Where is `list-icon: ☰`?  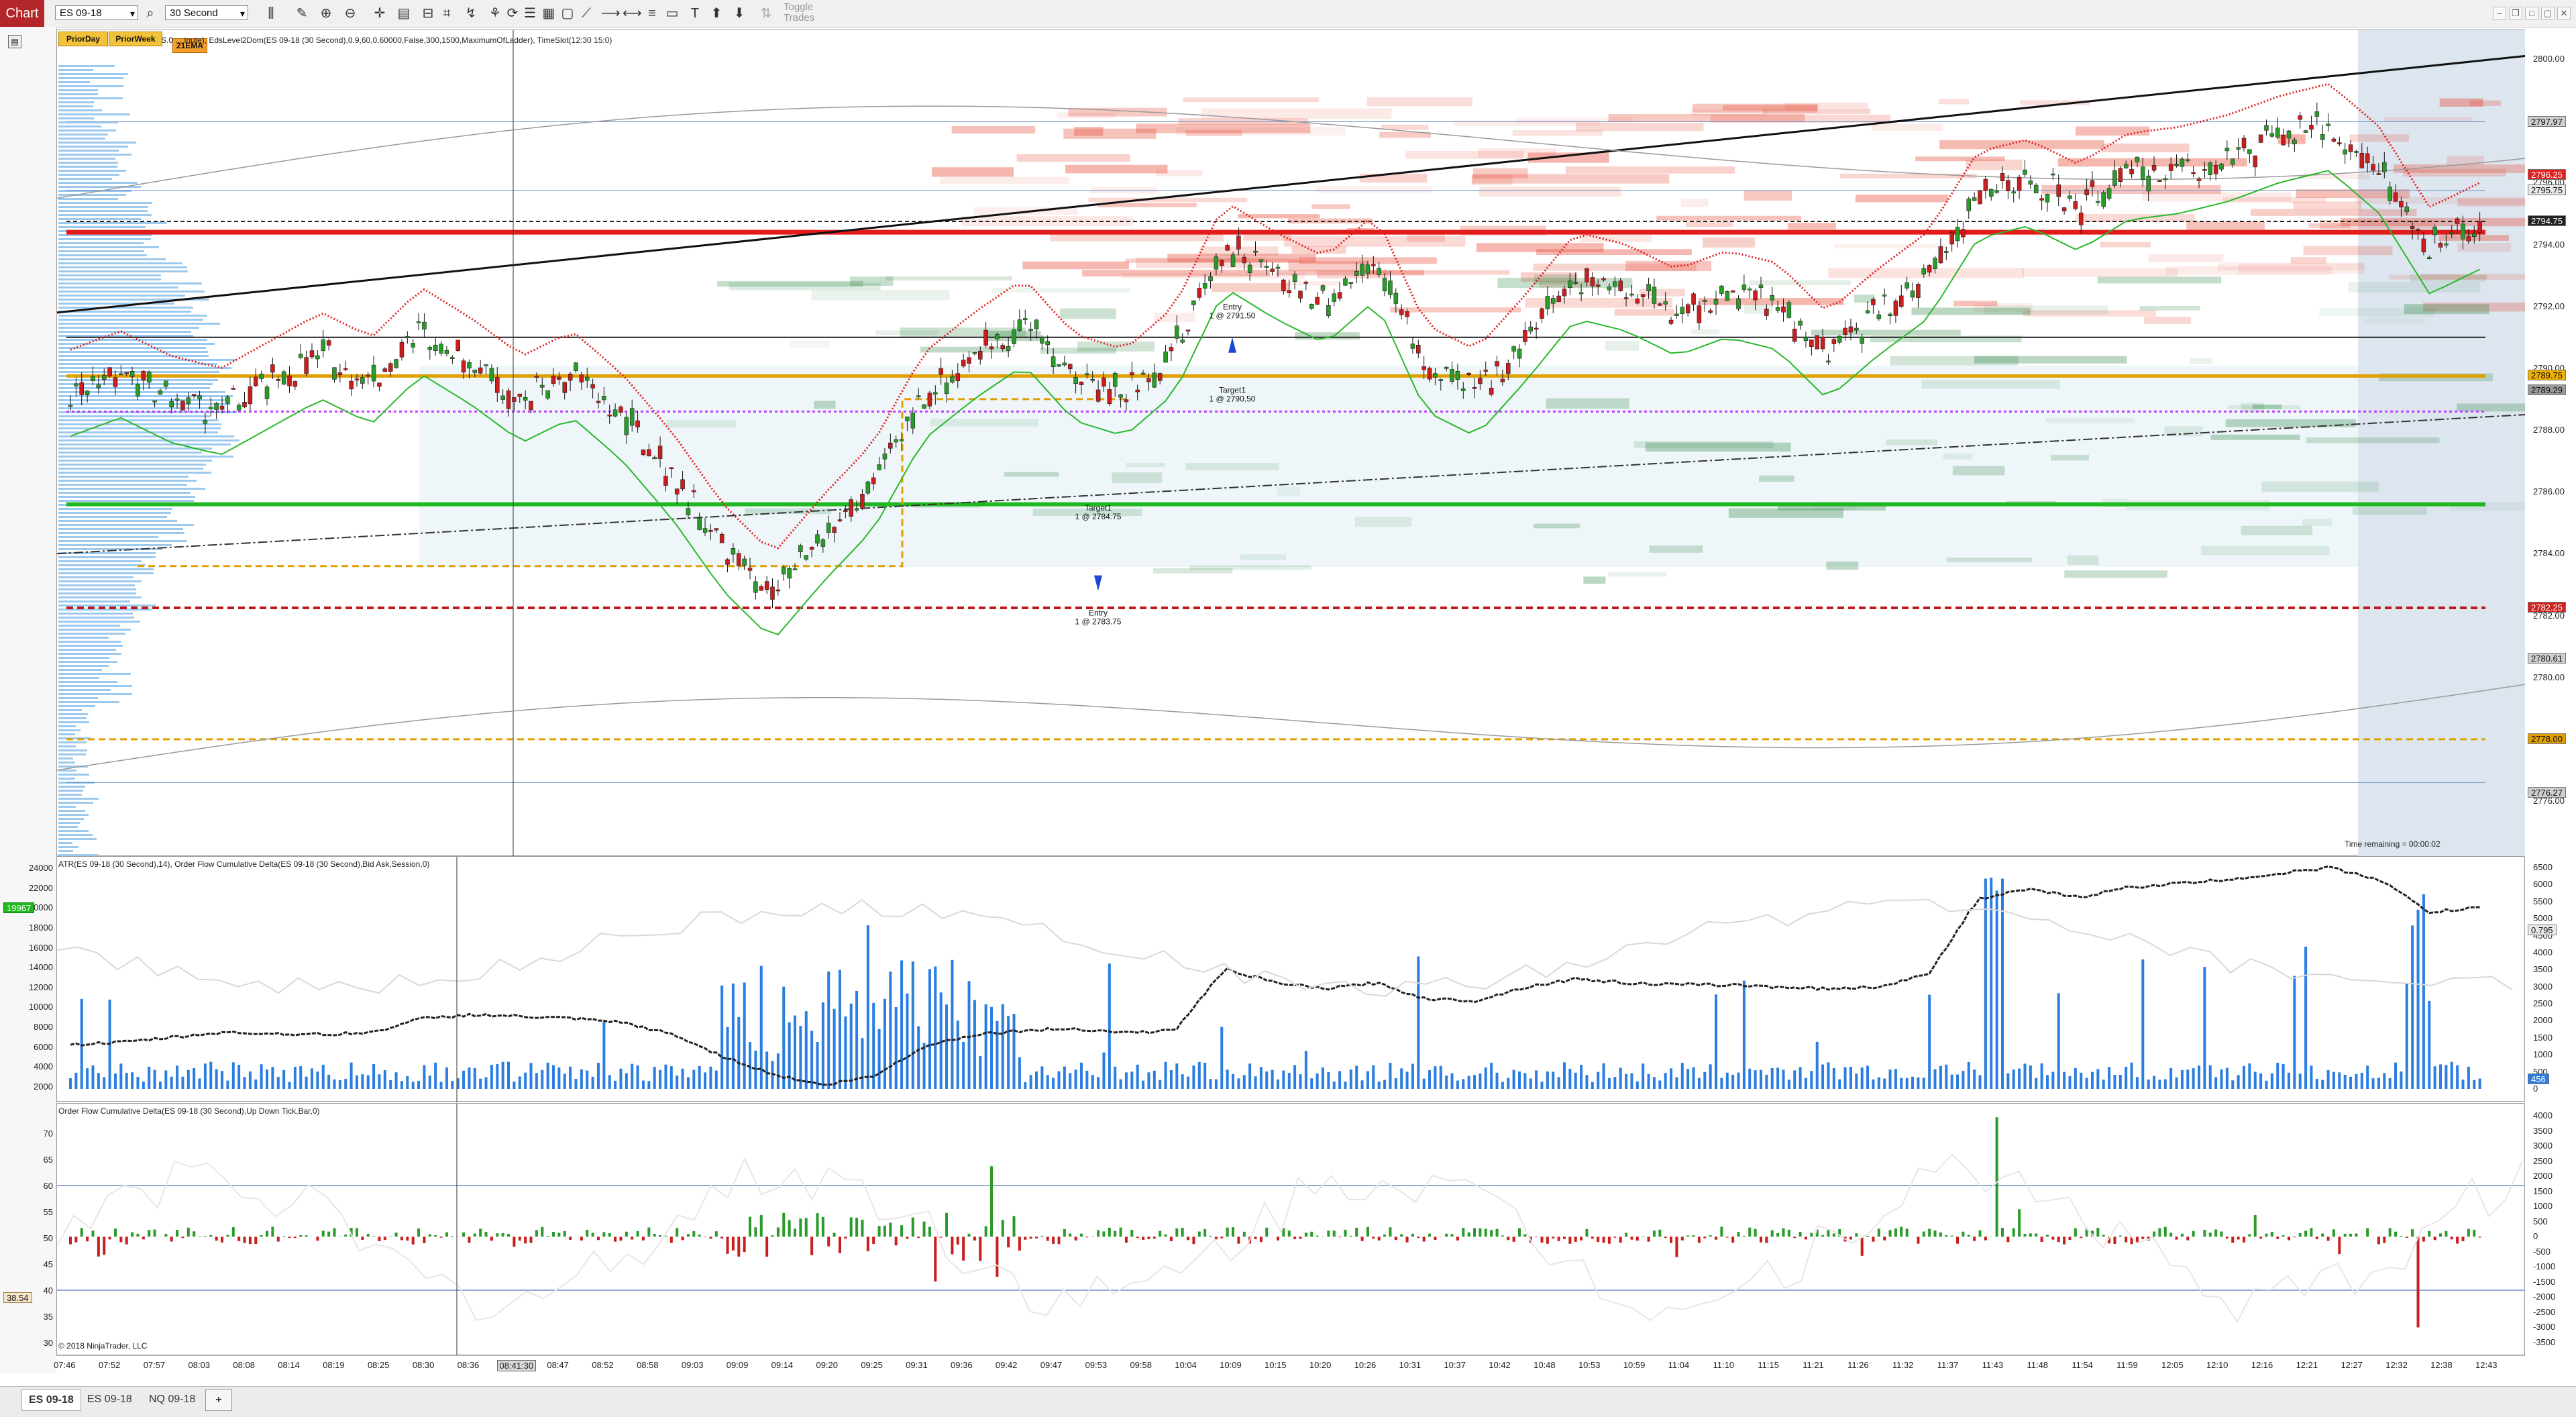
list-icon: ☰ is located at coordinates (530, 13).